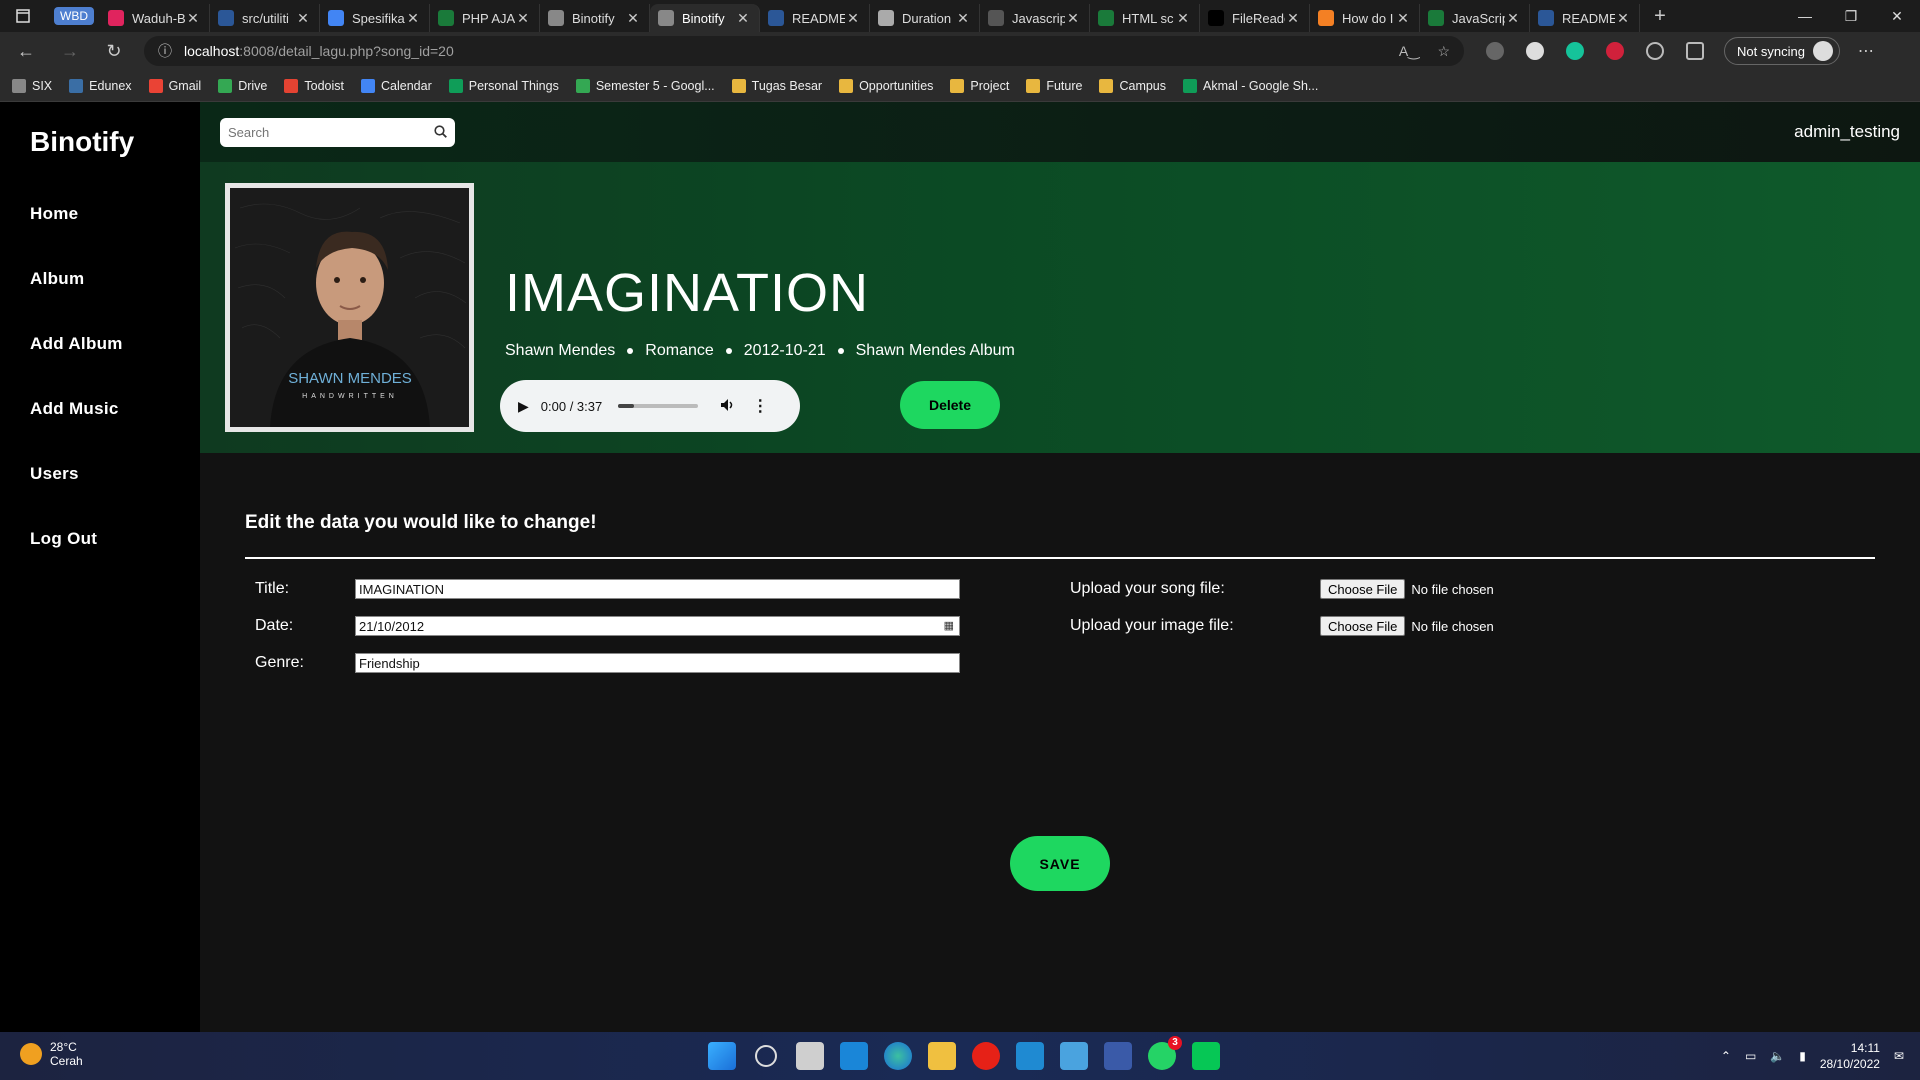  Describe the element at coordinates (942, 1056) in the screenshot. I see `file-explorer-icon` at that location.